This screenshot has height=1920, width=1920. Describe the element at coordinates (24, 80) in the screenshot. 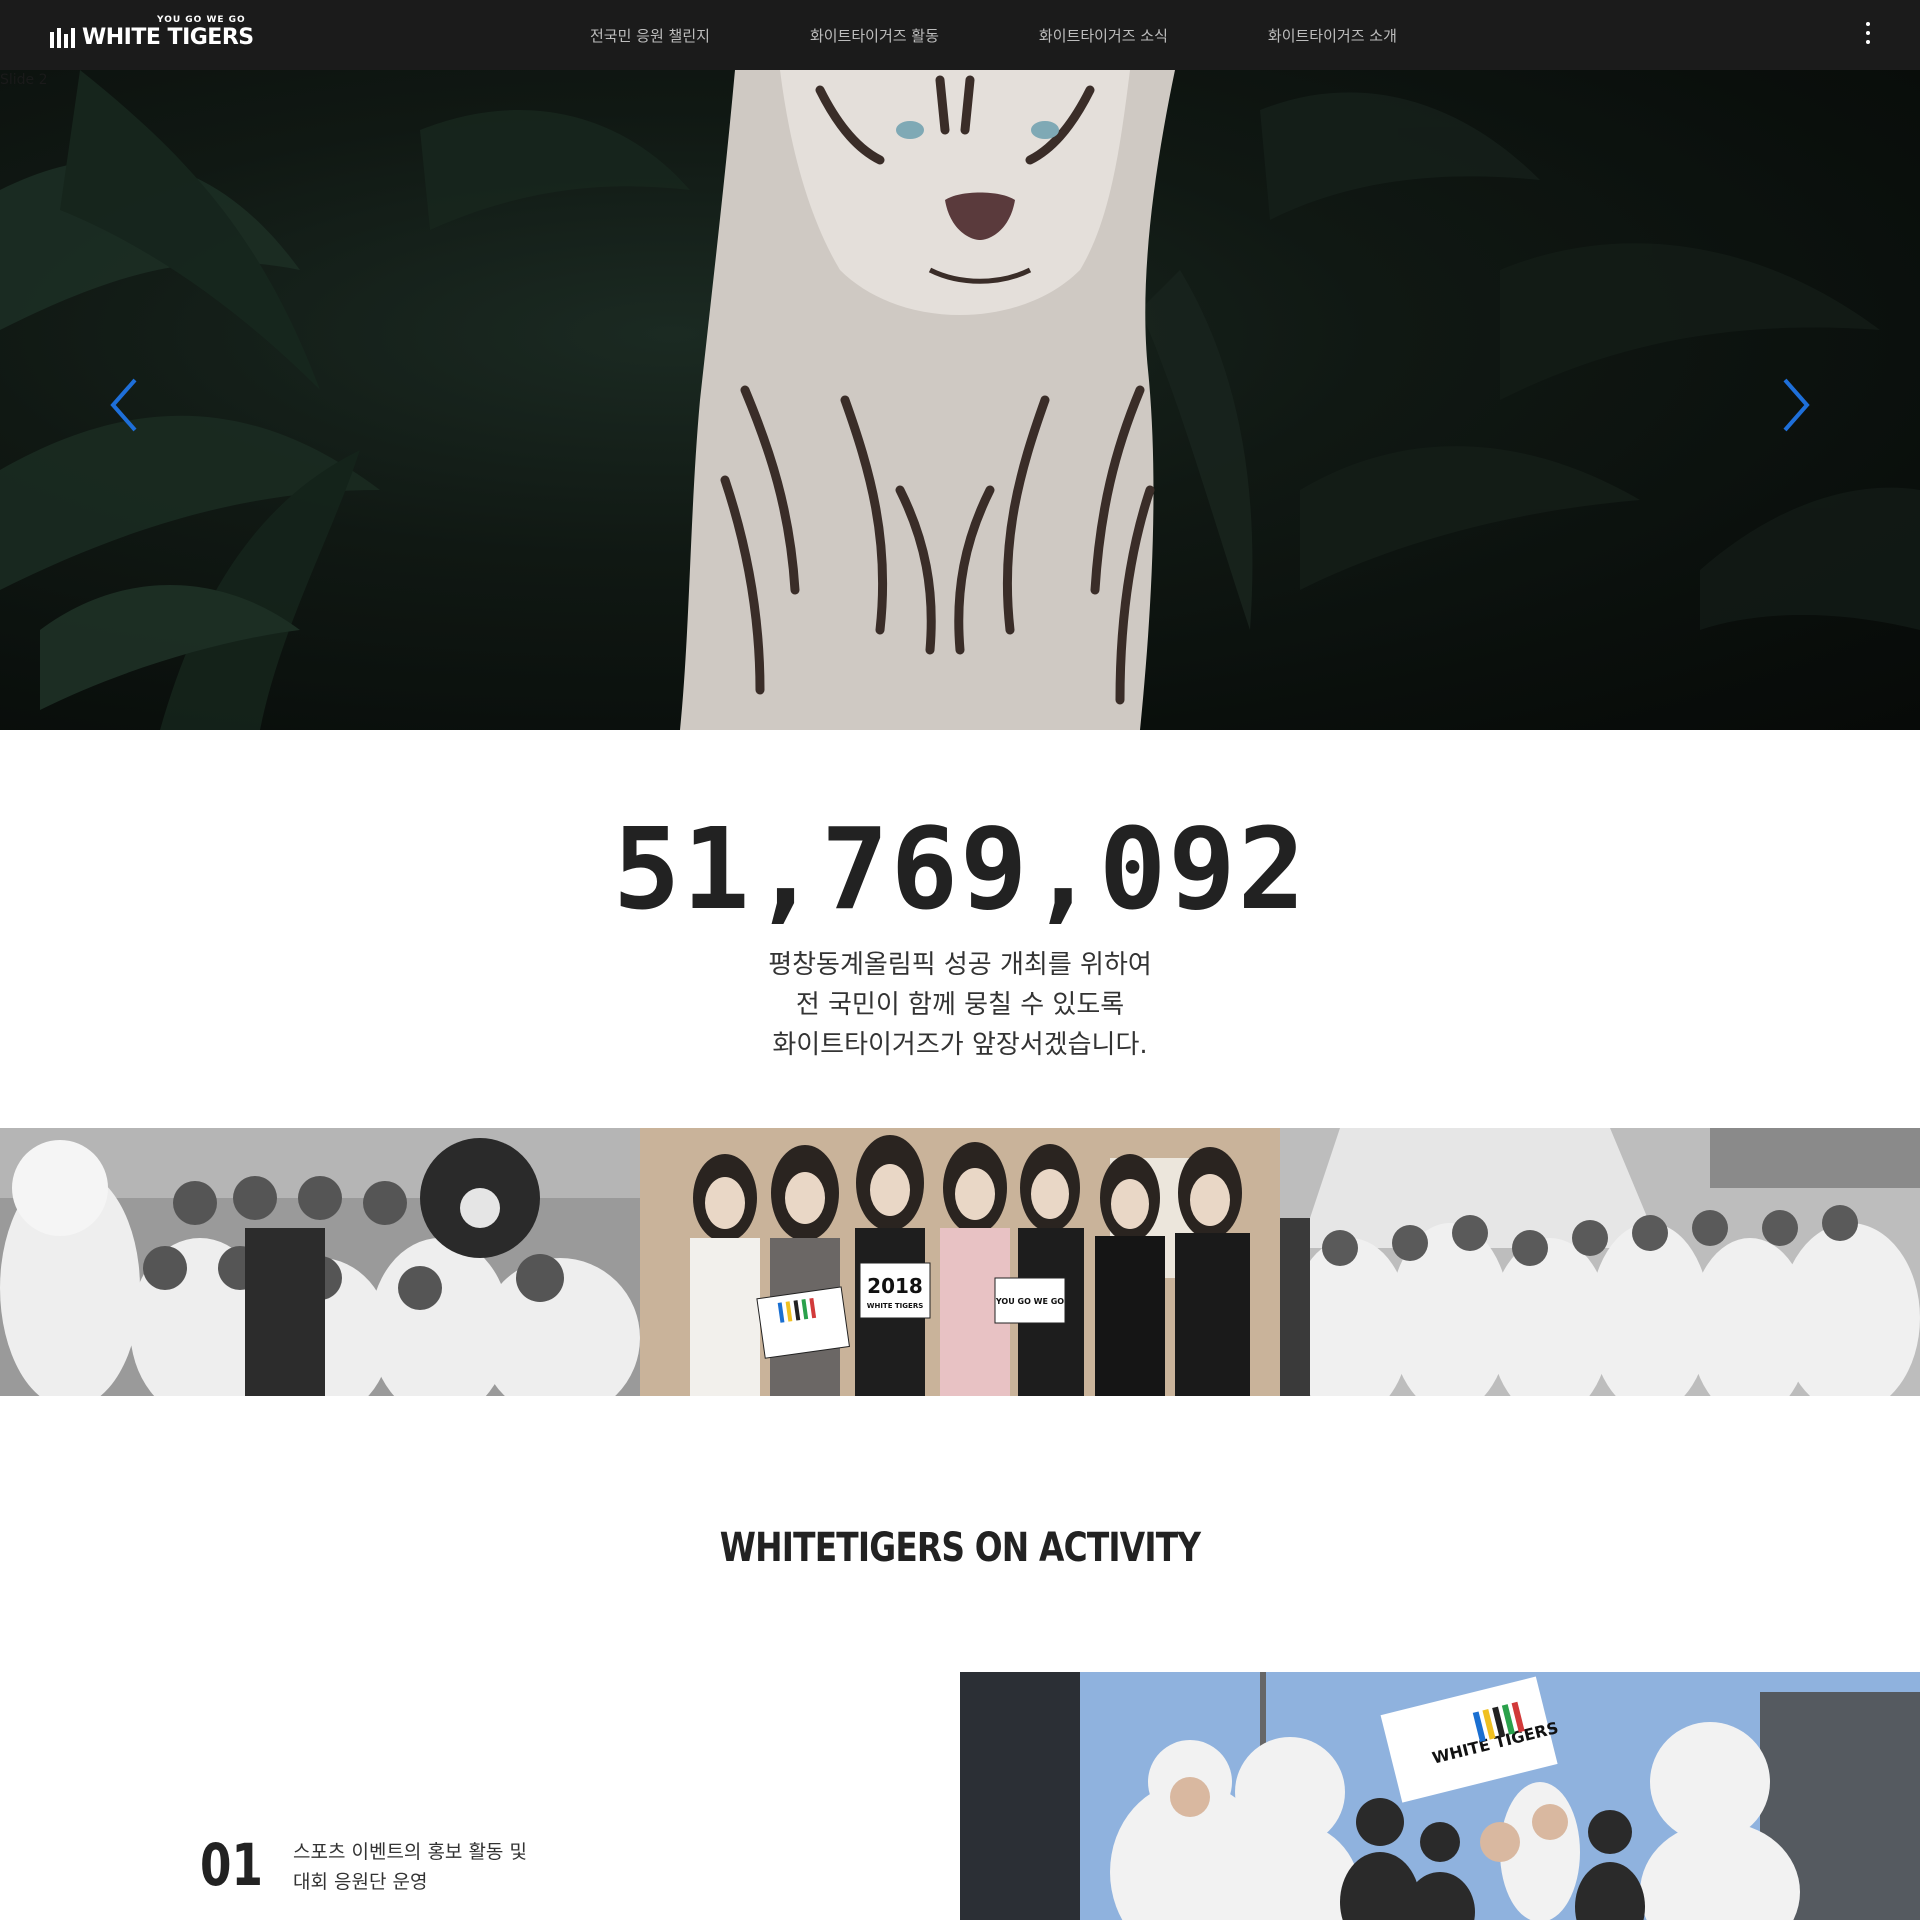

I see `slide-label: Slide 2` at that location.